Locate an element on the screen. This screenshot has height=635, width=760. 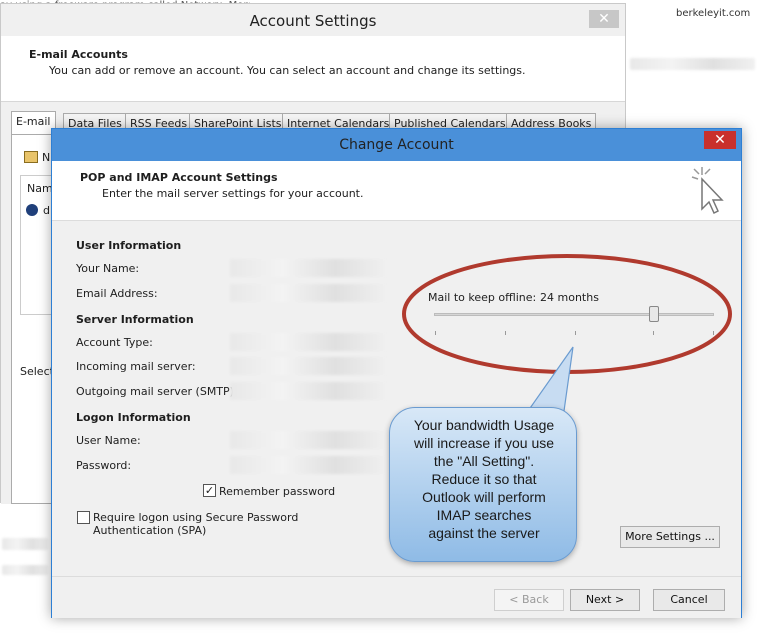
password-field is located at coordinates (309, 465).